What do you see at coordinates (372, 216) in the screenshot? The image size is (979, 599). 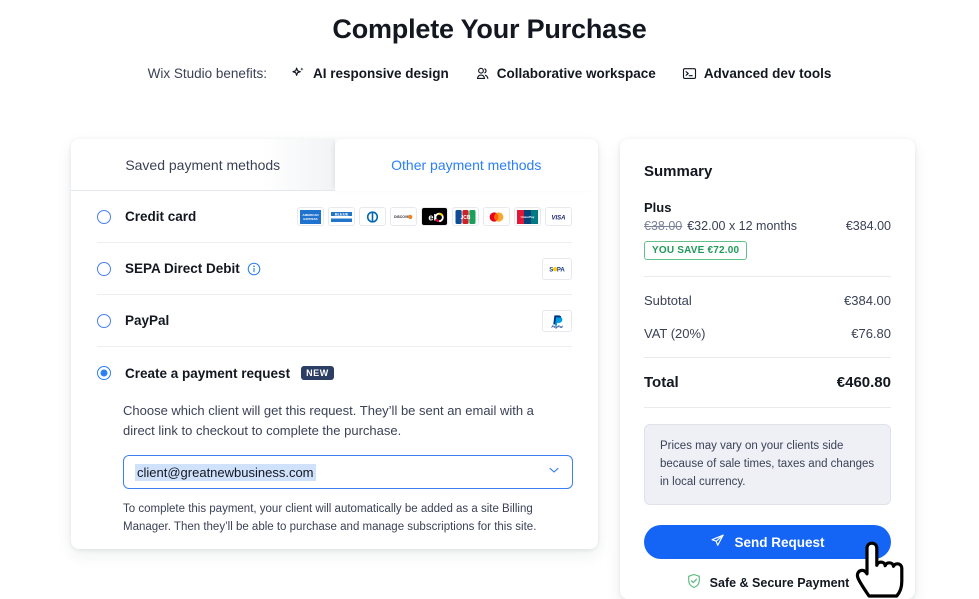 I see `diners-club-icon` at bounding box center [372, 216].